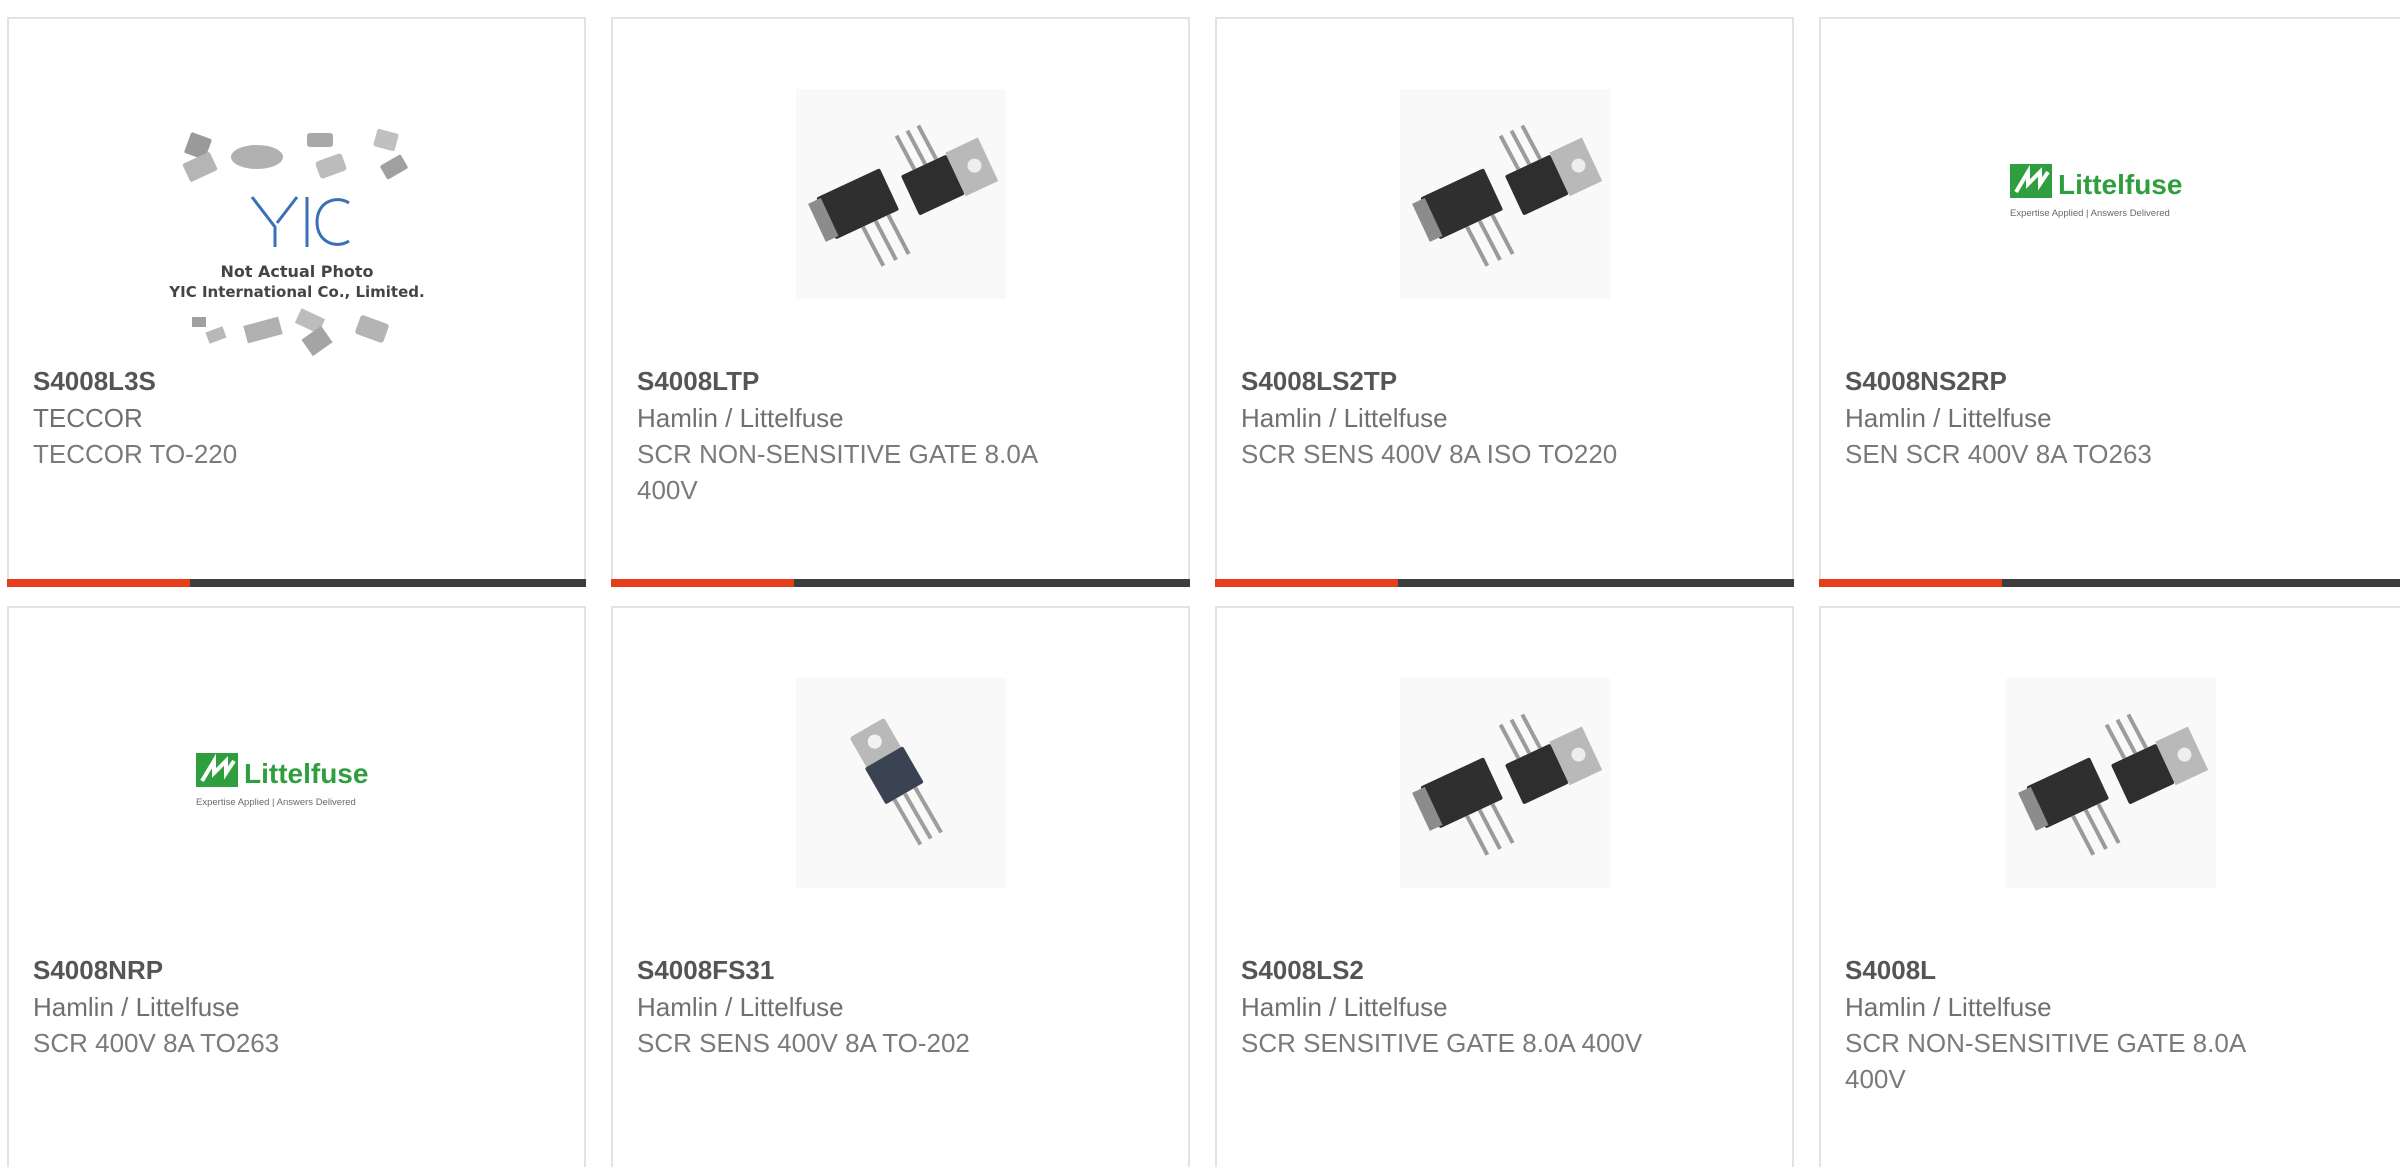 The image size is (2400, 1167). I want to click on description: SCR SENS 400V 8A ISO TO220, so click(1429, 454).